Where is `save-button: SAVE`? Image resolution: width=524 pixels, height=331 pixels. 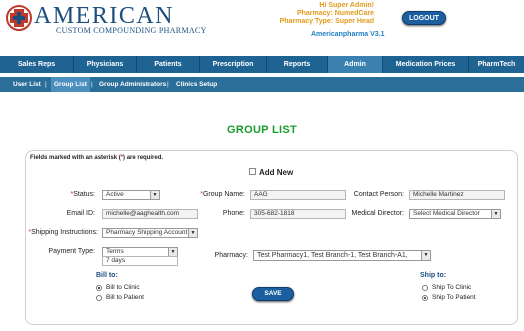
save-button: SAVE is located at coordinates (273, 294).